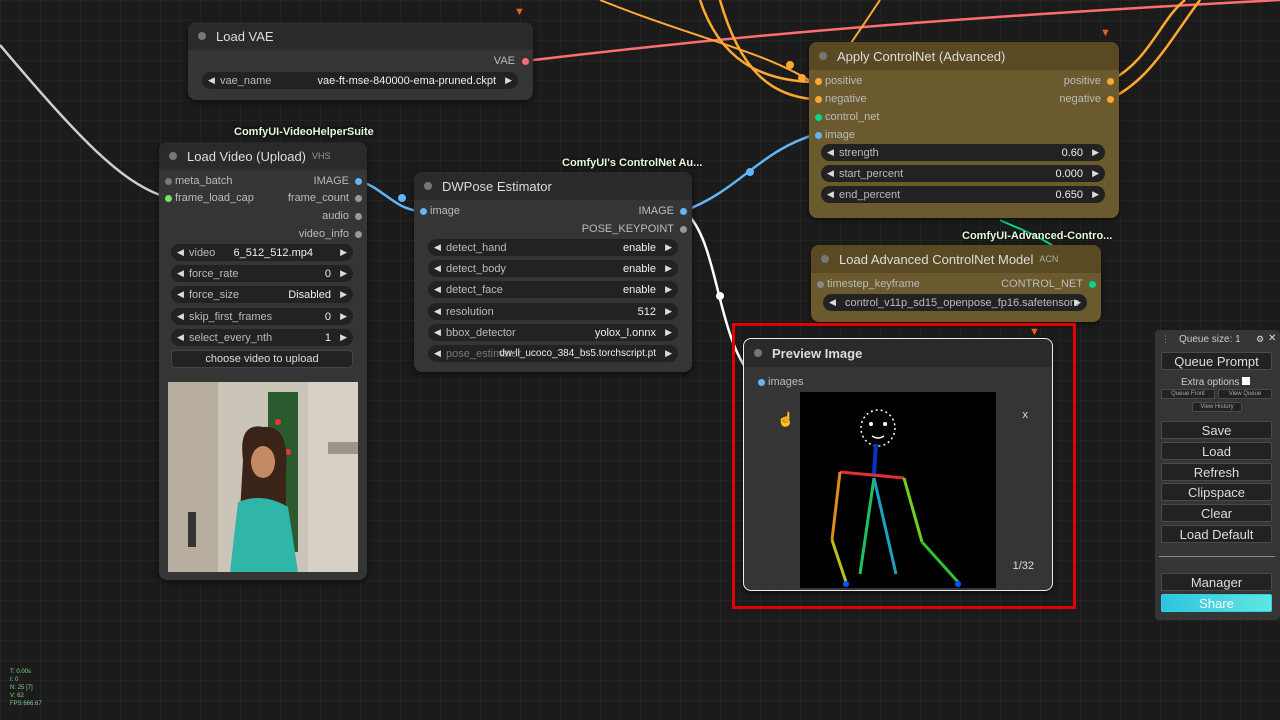  I want to click on input-control-net: control_net, so click(847, 117).